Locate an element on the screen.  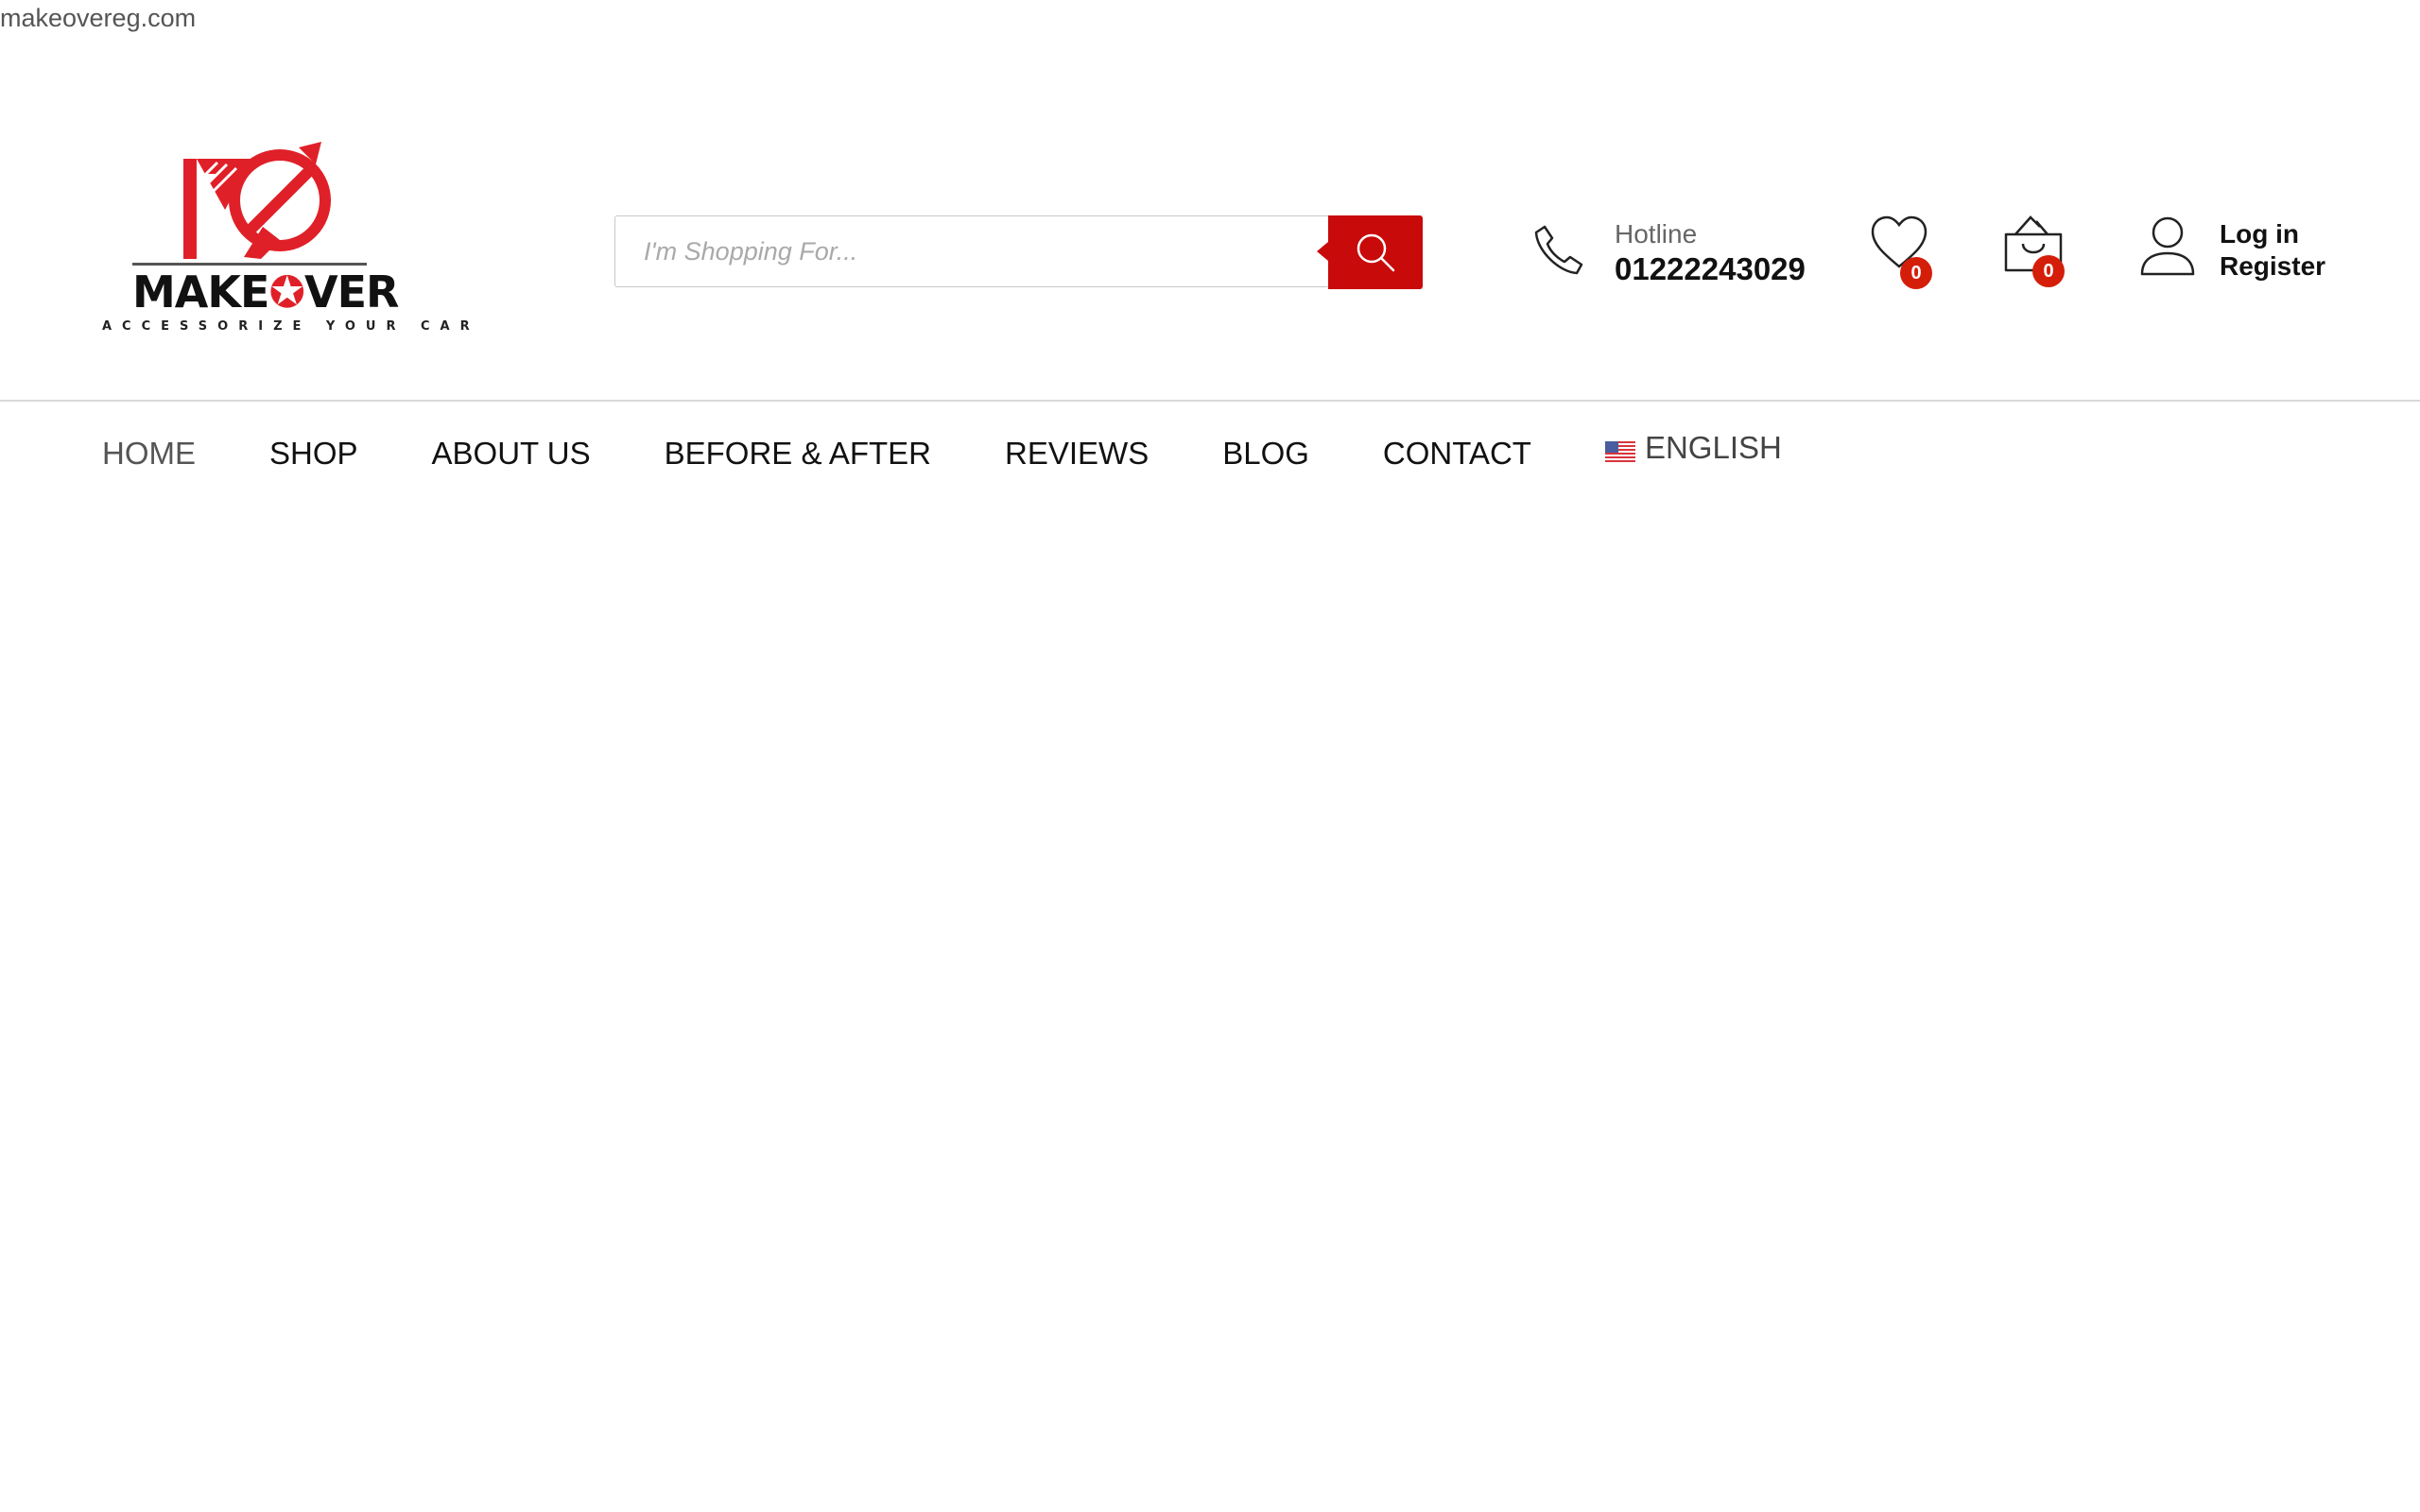
account-menu: Log in Register is located at coordinates (2247, 253).